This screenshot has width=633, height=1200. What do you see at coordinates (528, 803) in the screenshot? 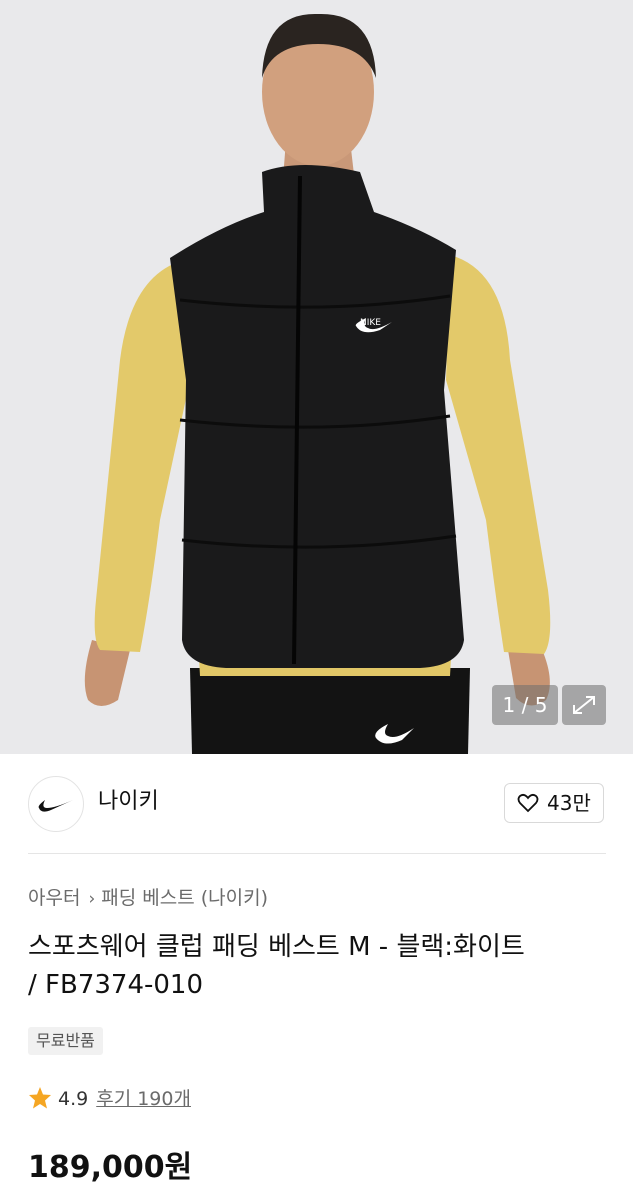
I see `heart-icon` at bounding box center [528, 803].